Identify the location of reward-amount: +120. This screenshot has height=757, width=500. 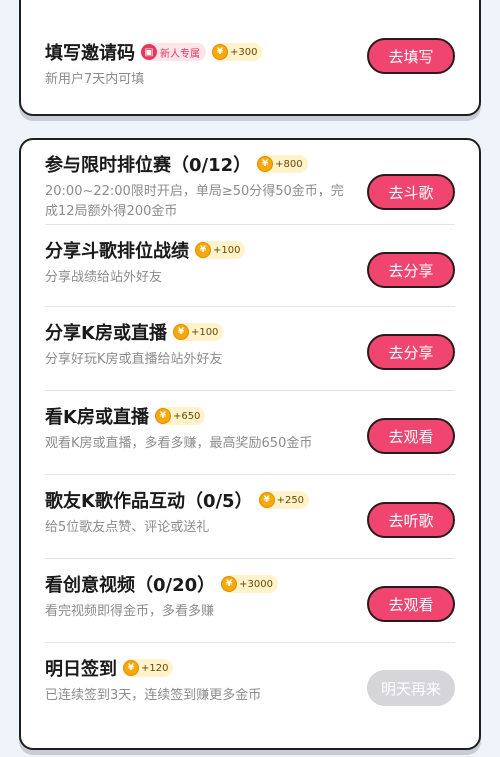
(155, 668).